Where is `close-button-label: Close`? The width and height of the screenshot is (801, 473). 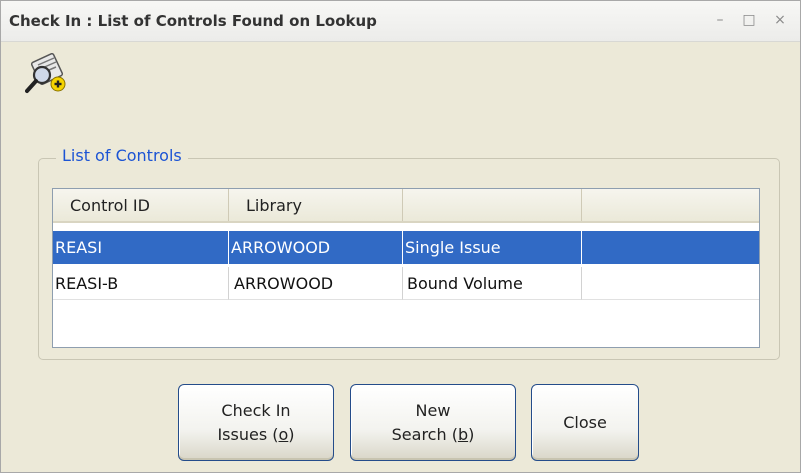 close-button-label: Close is located at coordinates (585, 422).